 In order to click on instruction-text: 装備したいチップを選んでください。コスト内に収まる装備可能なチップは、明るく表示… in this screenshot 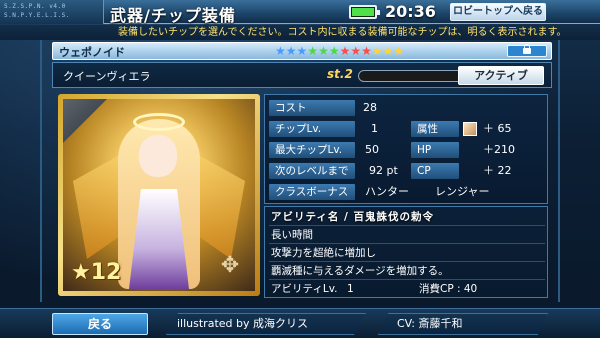, I will do `click(300, 32)`.